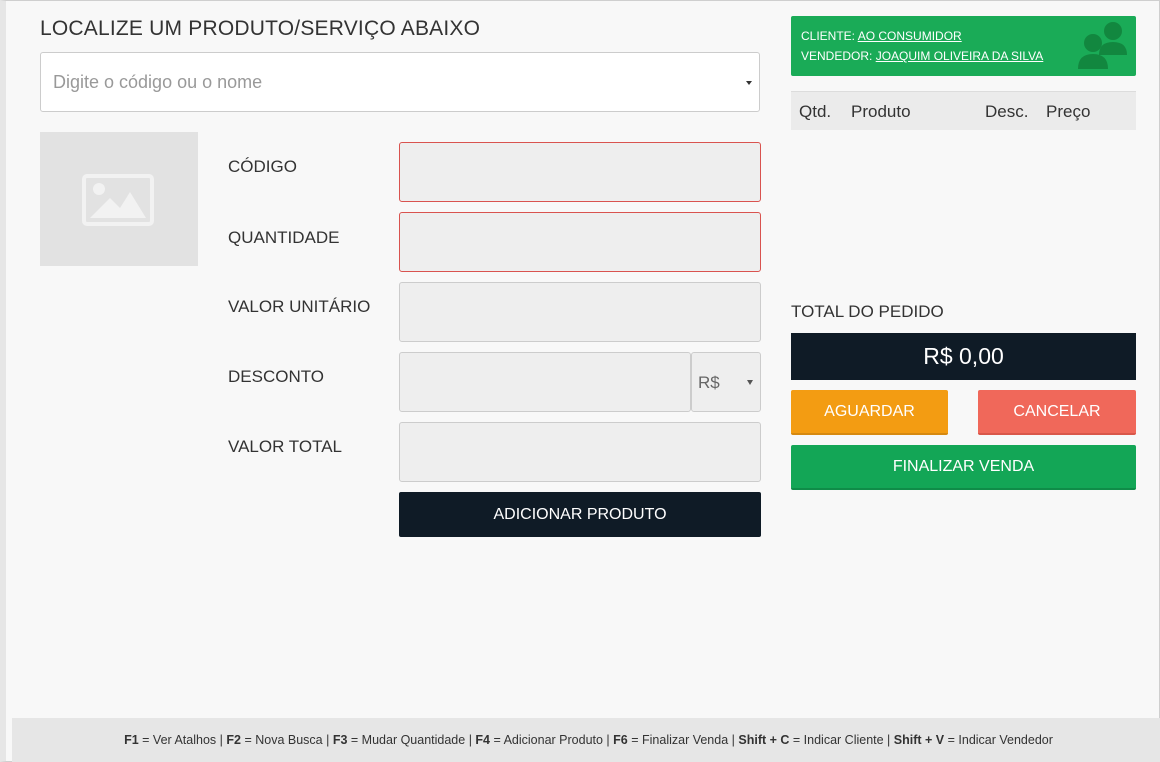  Describe the element at coordinates (963, 356) in the screenshot. I see `order-total-value: R$ 0,00` at that location.